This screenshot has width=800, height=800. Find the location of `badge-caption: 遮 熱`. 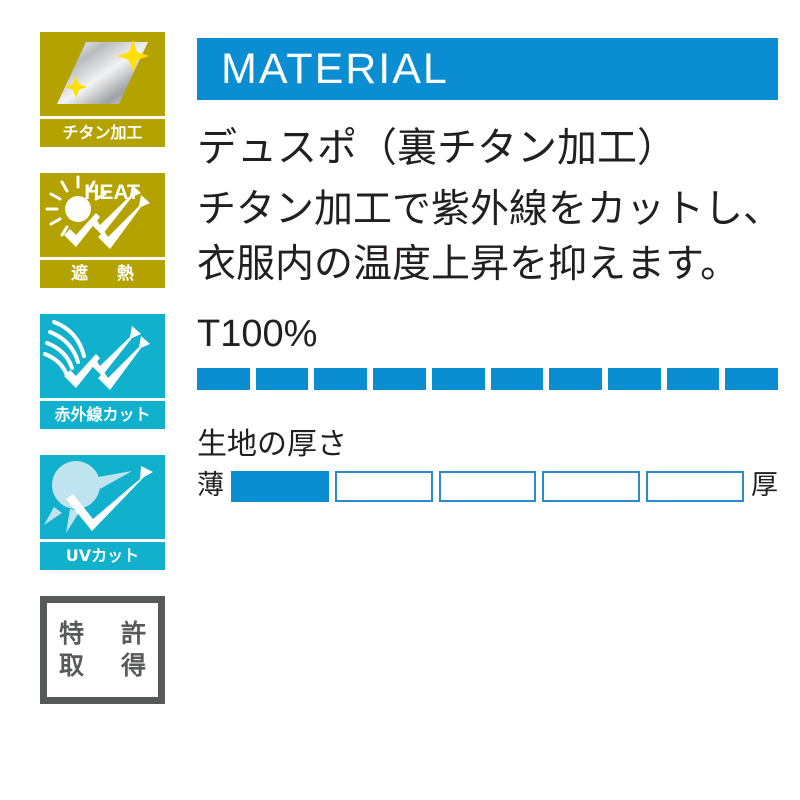

badge-caption: 遮 熱 is located at coordinates (102, 274).